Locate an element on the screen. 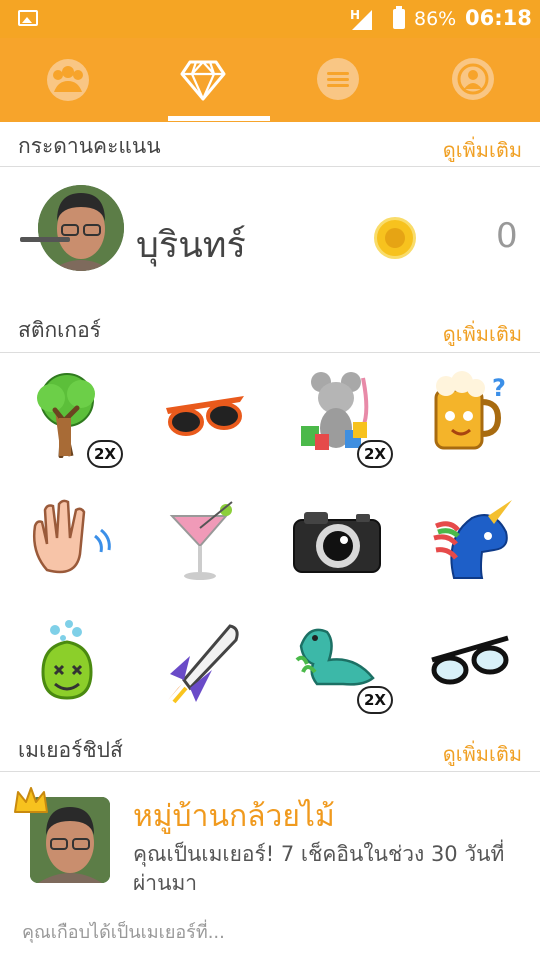 This screenshot has width=540, height=960. stickers-title: สติกเกอร์ is located at coordinates (59, 330).